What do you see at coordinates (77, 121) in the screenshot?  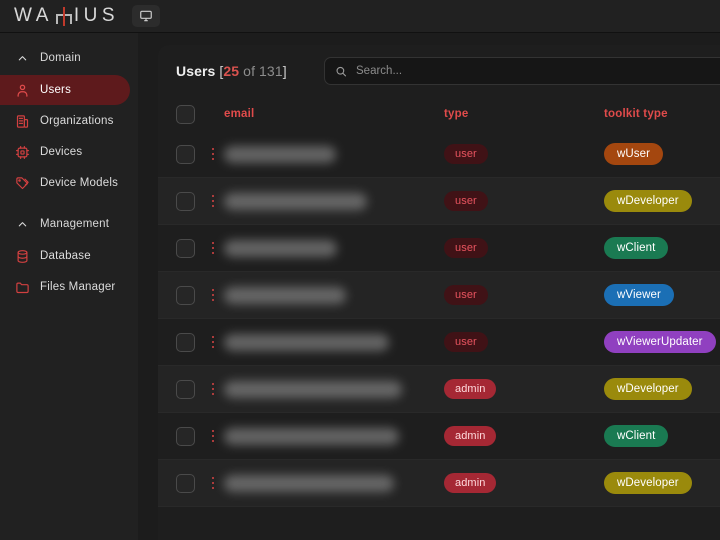 I see `sidebar-item-label: Organizations` at bounding box center [77, 121].